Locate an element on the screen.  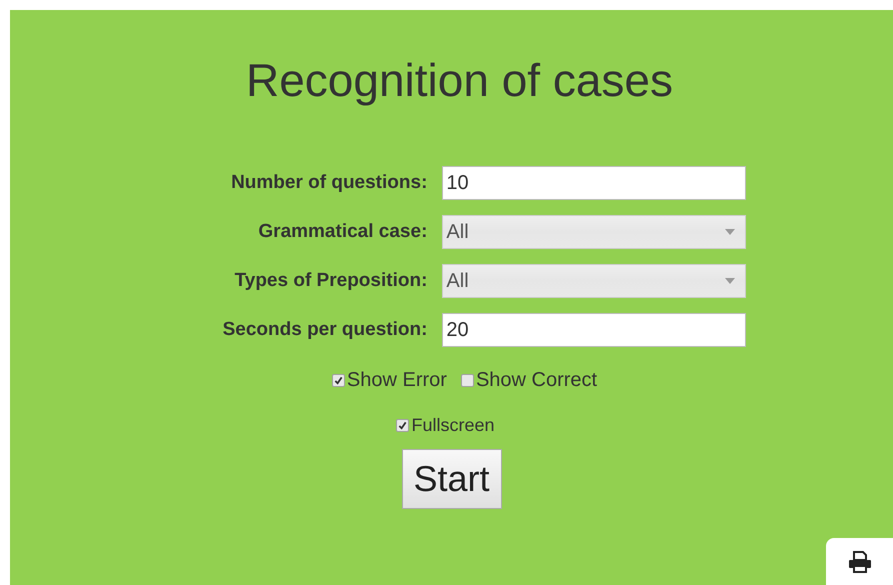
checkbox-label: Show Correct is located at coordinates (537, 380).